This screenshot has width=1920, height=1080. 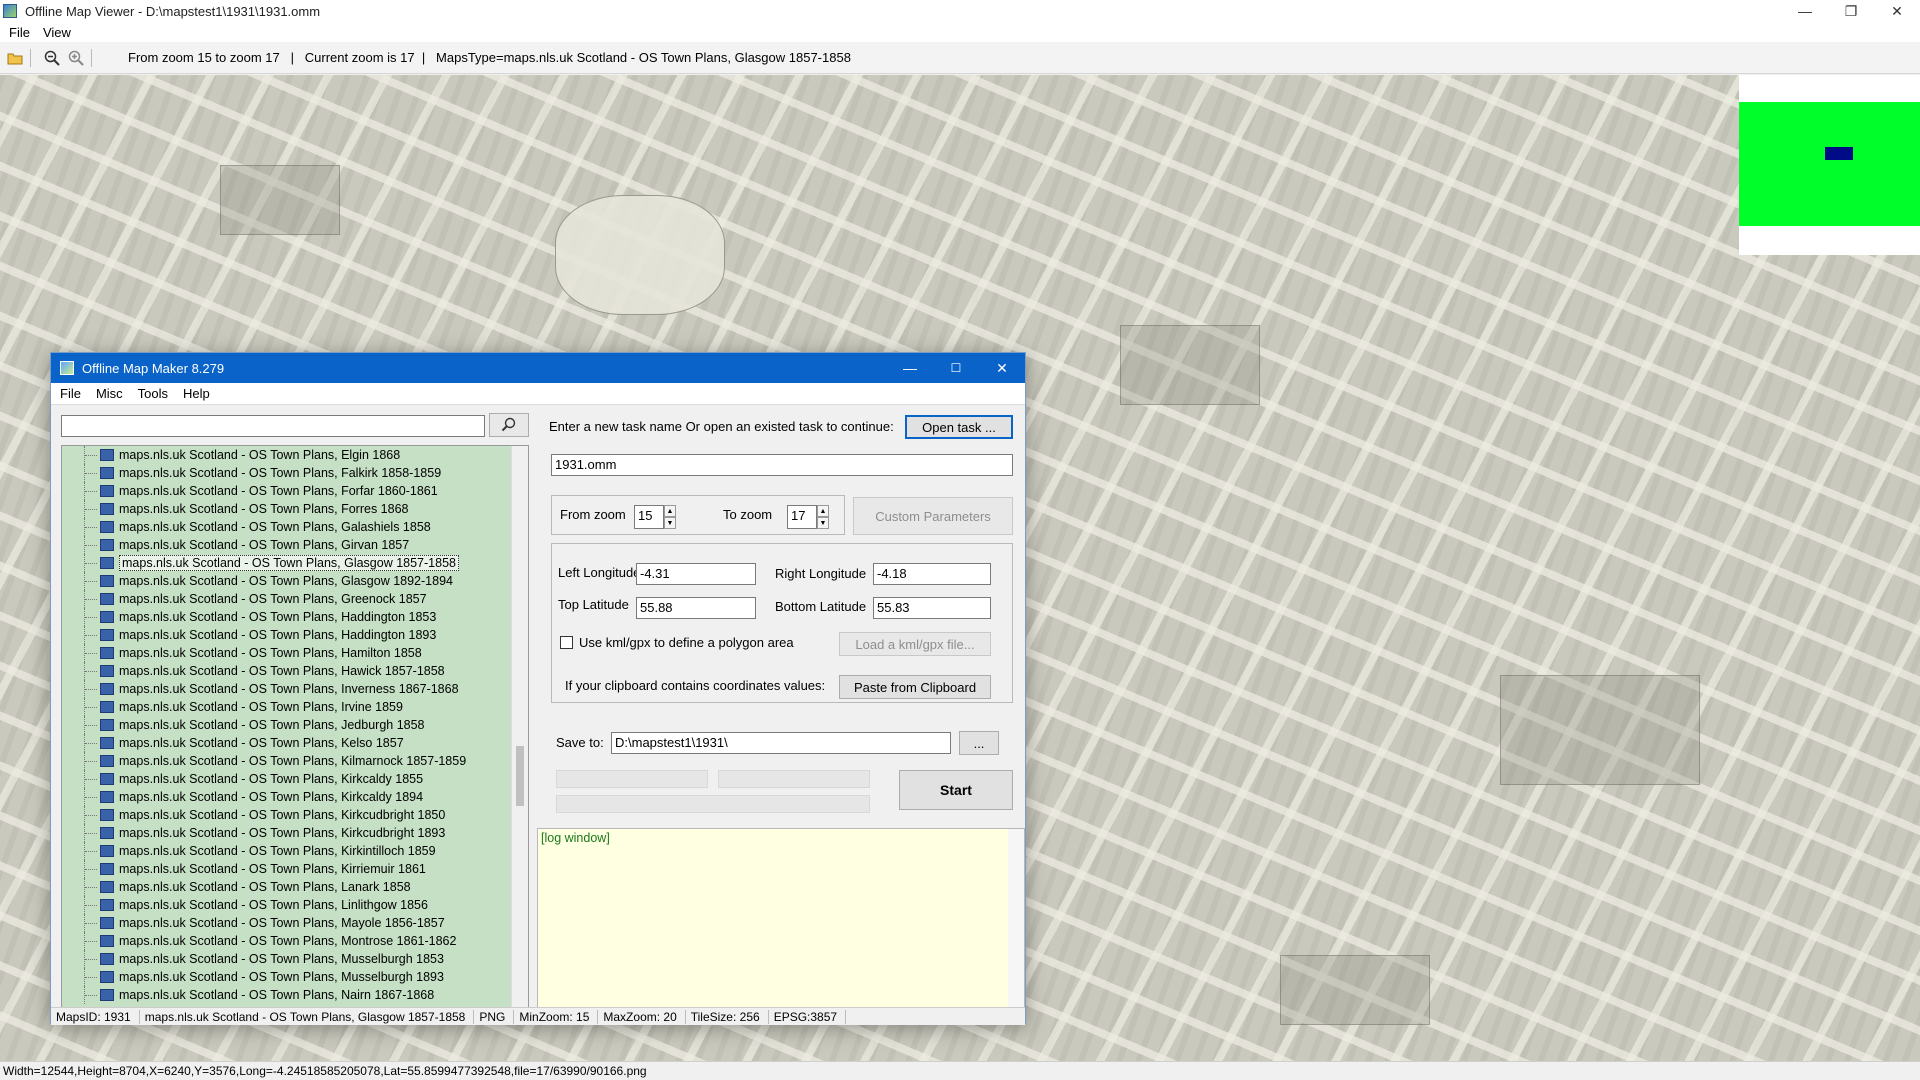 What do you see at coordinates (70, 393) in the screenshot?
I see `dialog-menu-file: File` at bounding box center [70, 393].